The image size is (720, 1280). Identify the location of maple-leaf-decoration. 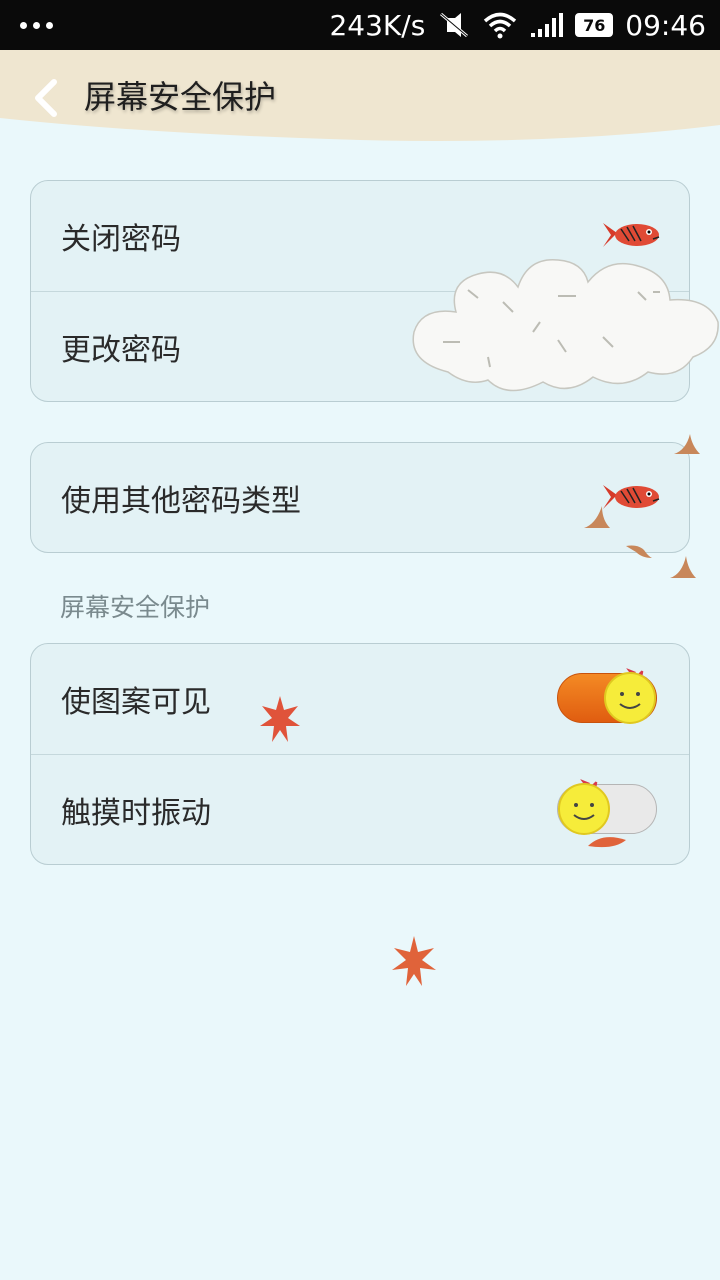
(414, 961).